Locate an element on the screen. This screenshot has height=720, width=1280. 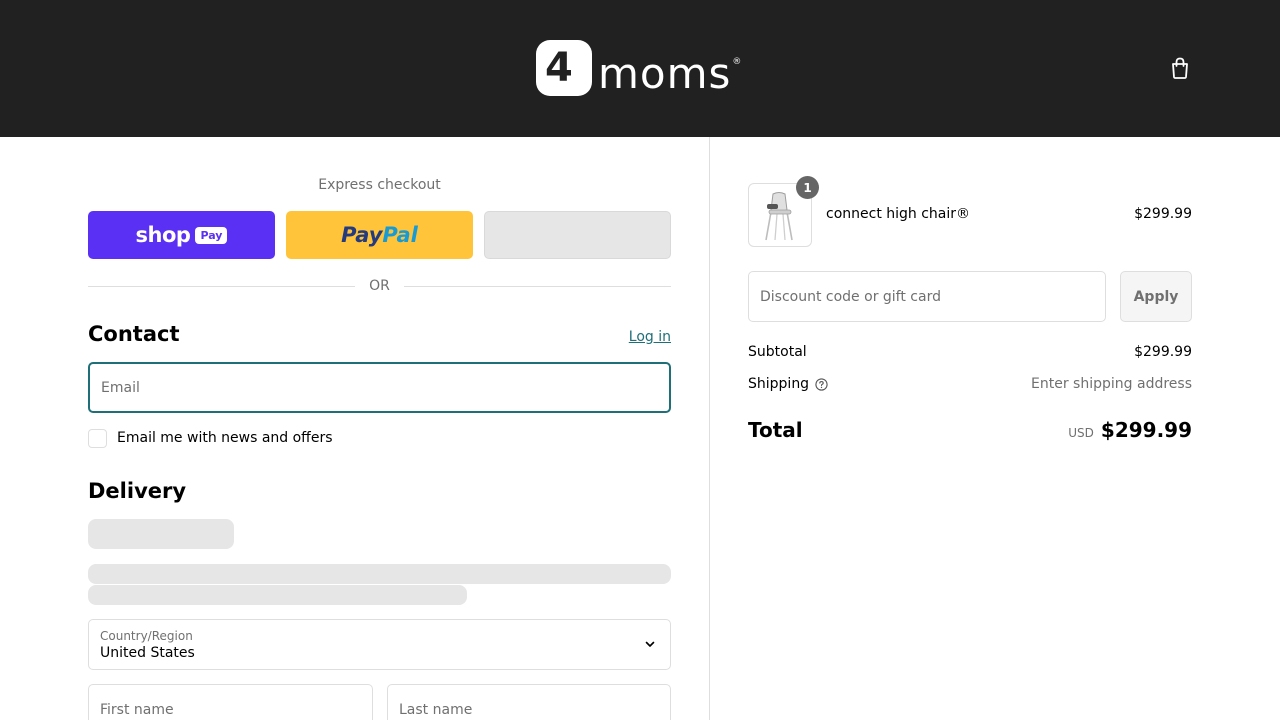
column-divider is located at coordinates (709, 428).